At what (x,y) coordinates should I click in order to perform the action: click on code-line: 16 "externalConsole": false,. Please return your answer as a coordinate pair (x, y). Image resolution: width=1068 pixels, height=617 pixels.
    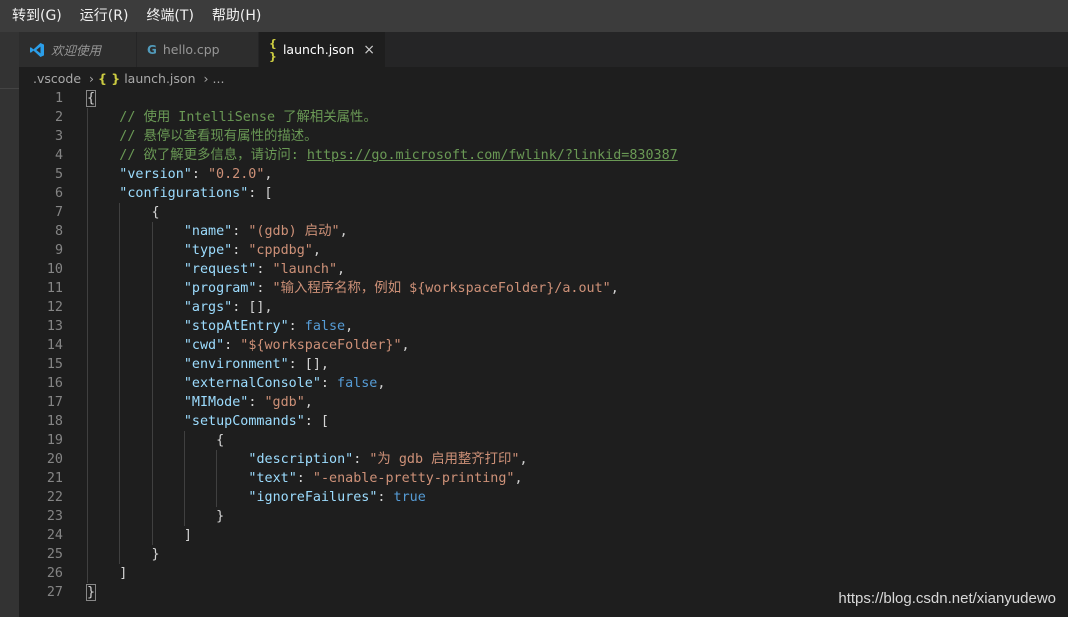
    Looking at the image, I should click on (543, 383).